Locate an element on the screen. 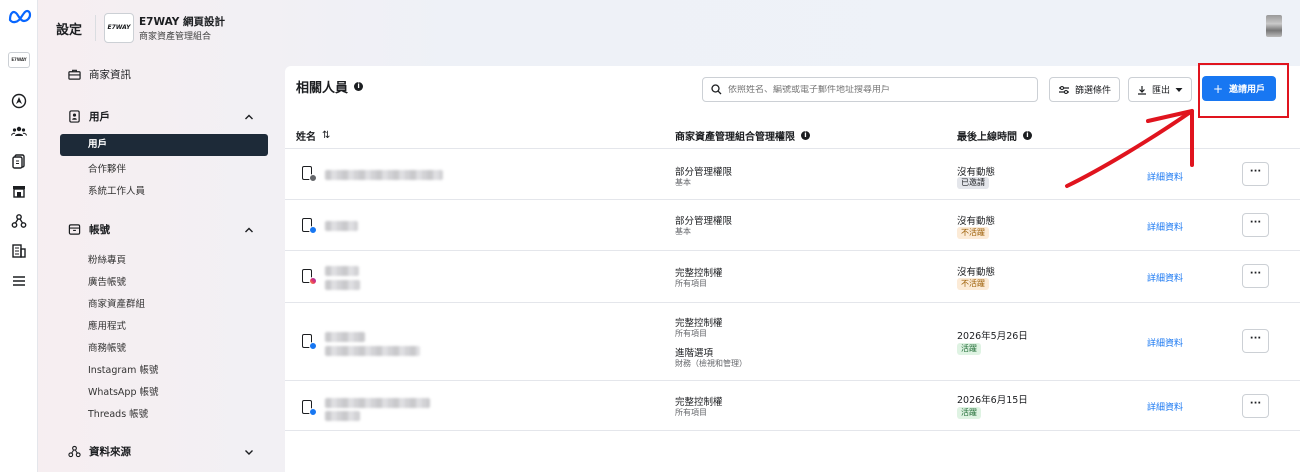 The height and width of the screenshot is (472, 1300). sidebar-item-threads: Threads 帳號 is located at coordinates (118, 413).